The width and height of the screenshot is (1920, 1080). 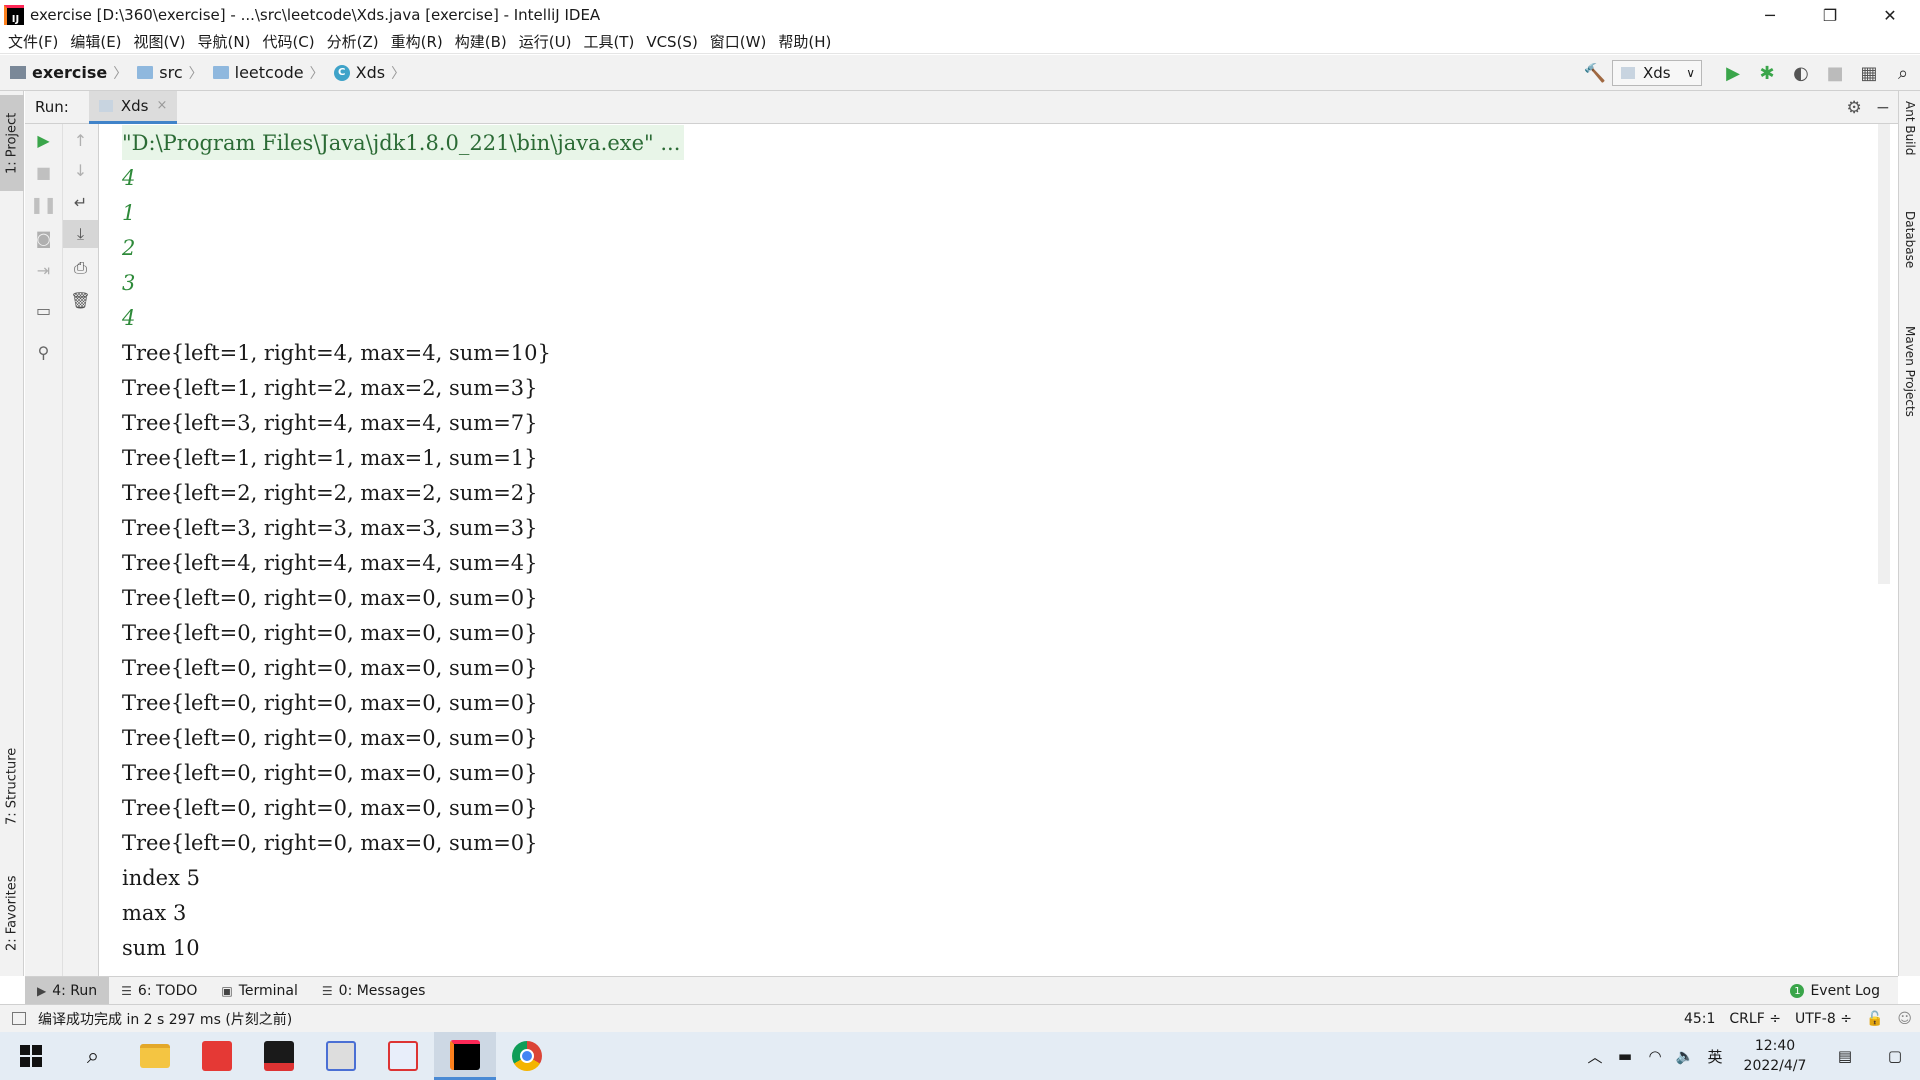 I want to click on tab-todo: ☰ 6: TODO, so click(x=159, y=991).